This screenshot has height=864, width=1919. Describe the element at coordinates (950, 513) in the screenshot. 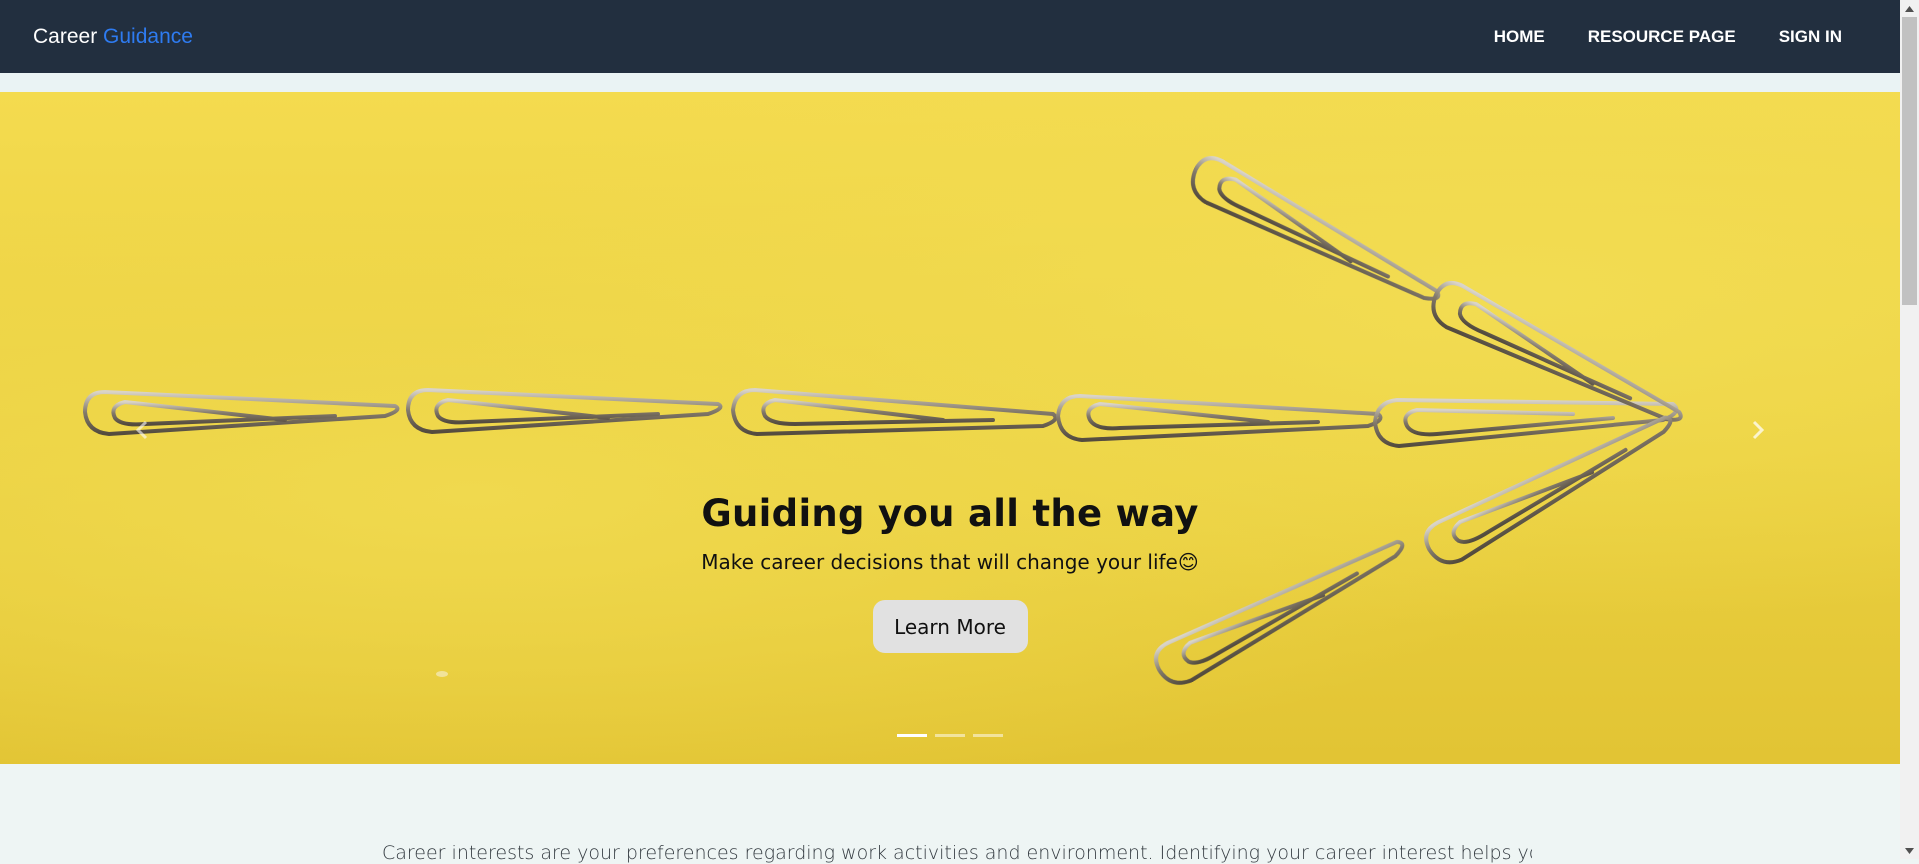

I see `hero-title: Guiding you all the way` at that location.